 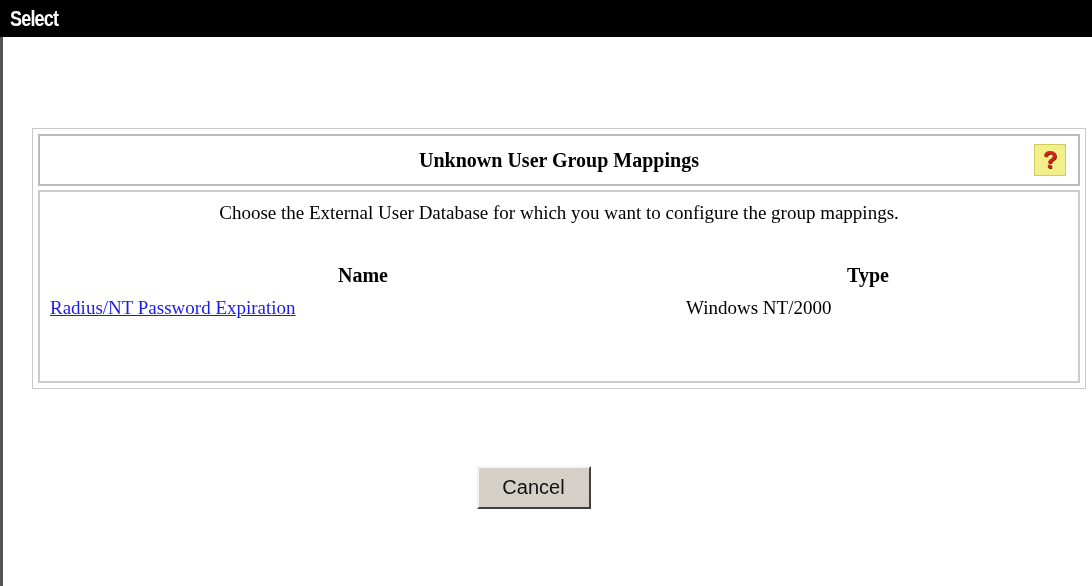 I want to click on column-header: Name, so click(x=363, y=275).